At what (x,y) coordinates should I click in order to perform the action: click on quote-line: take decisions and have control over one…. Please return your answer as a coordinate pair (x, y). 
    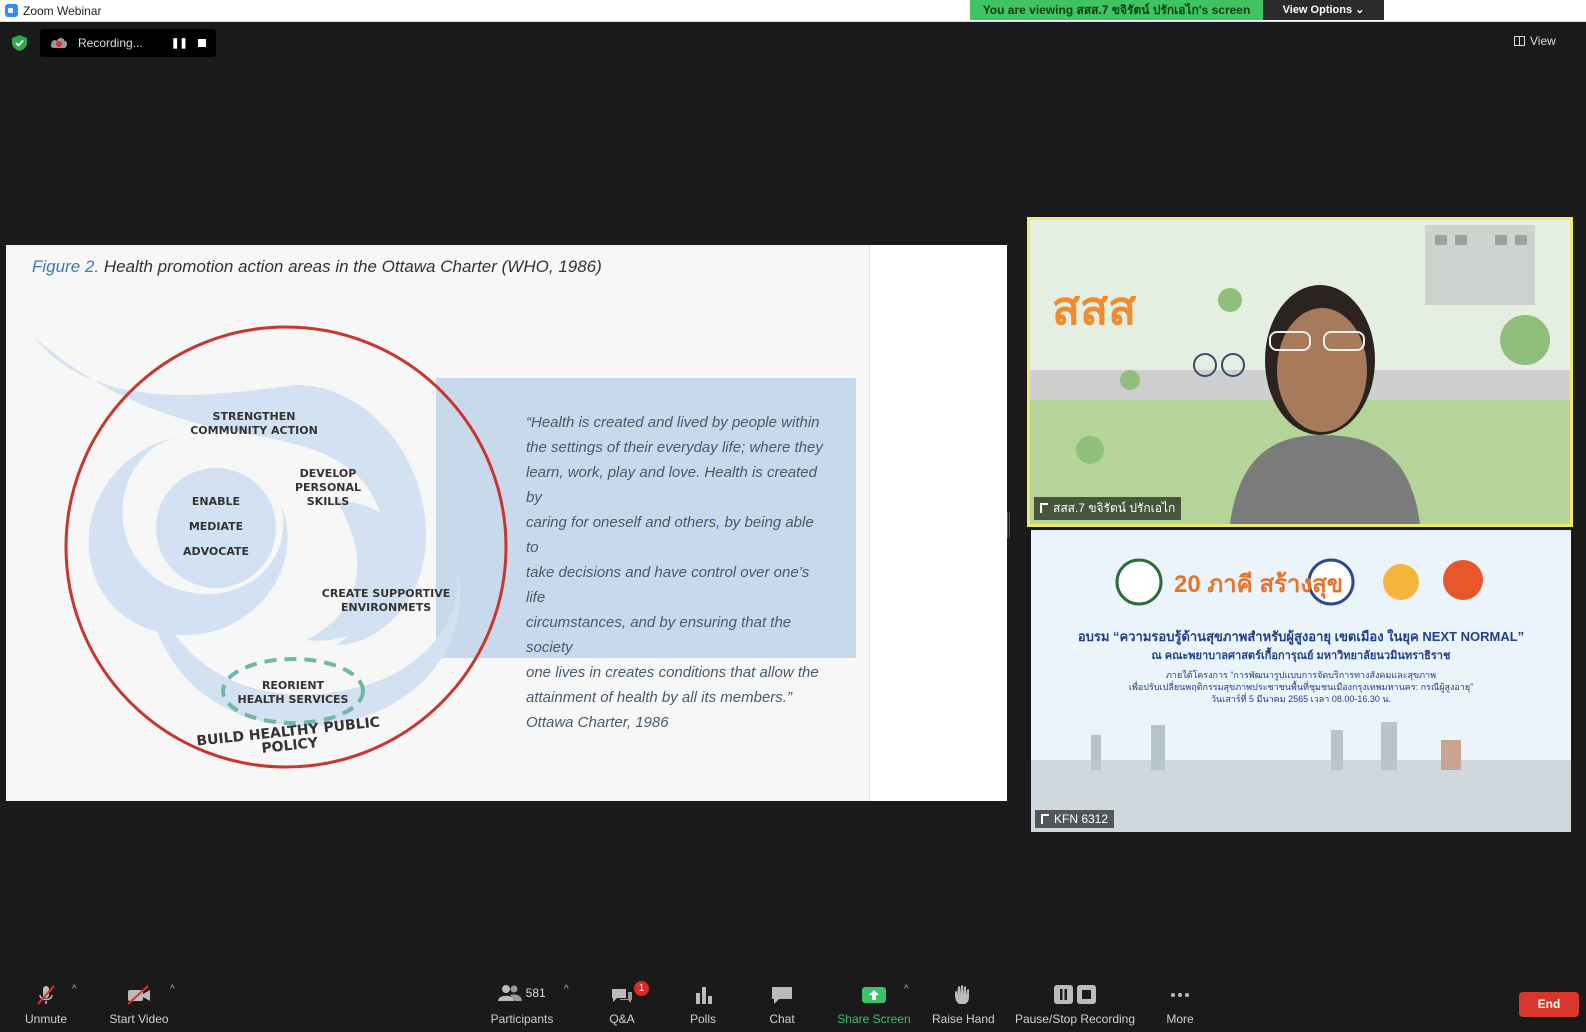
    Looking at the image, I should click on (668, 585).